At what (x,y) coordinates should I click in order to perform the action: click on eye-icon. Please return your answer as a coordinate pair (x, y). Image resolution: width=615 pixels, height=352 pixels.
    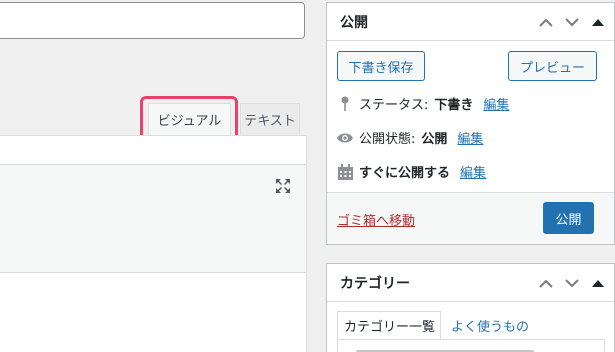
    Looking at the image, I should click on (345, 138).